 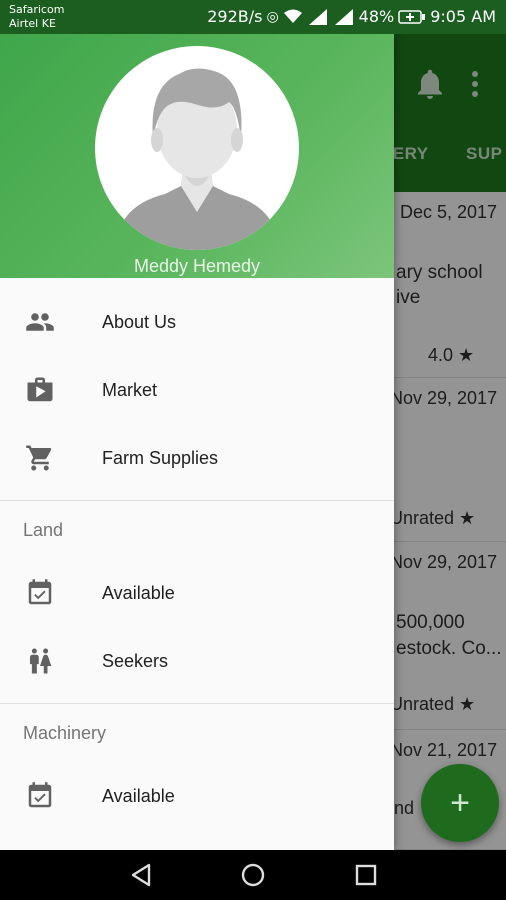 What do you see at coordinates (197, 390) in the screenshot?
I see `menu-item-market: Market` at bounding box center [197, 390].